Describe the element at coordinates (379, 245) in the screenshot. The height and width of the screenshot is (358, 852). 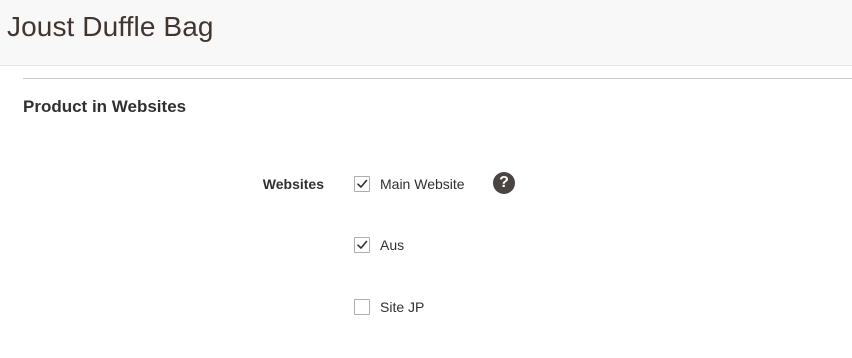
I see `website-option-aus: Aus` at that location.